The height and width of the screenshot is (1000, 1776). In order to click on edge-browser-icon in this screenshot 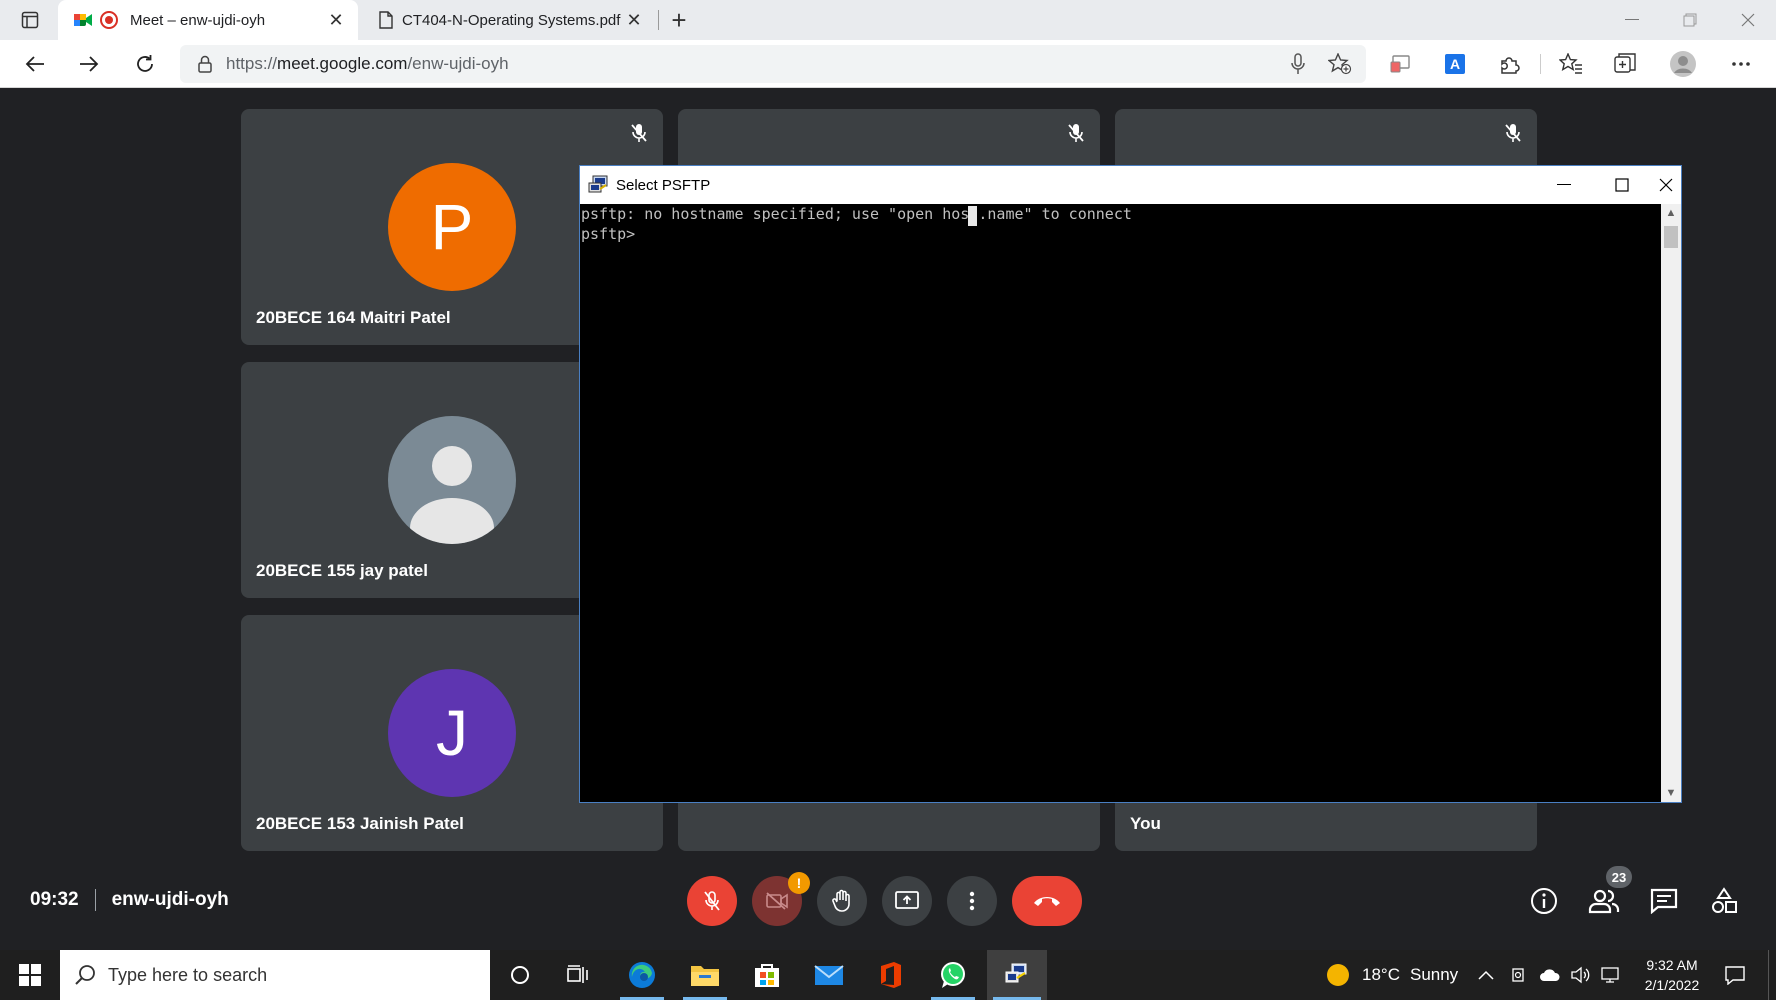, I will do `click(642, 975)`.